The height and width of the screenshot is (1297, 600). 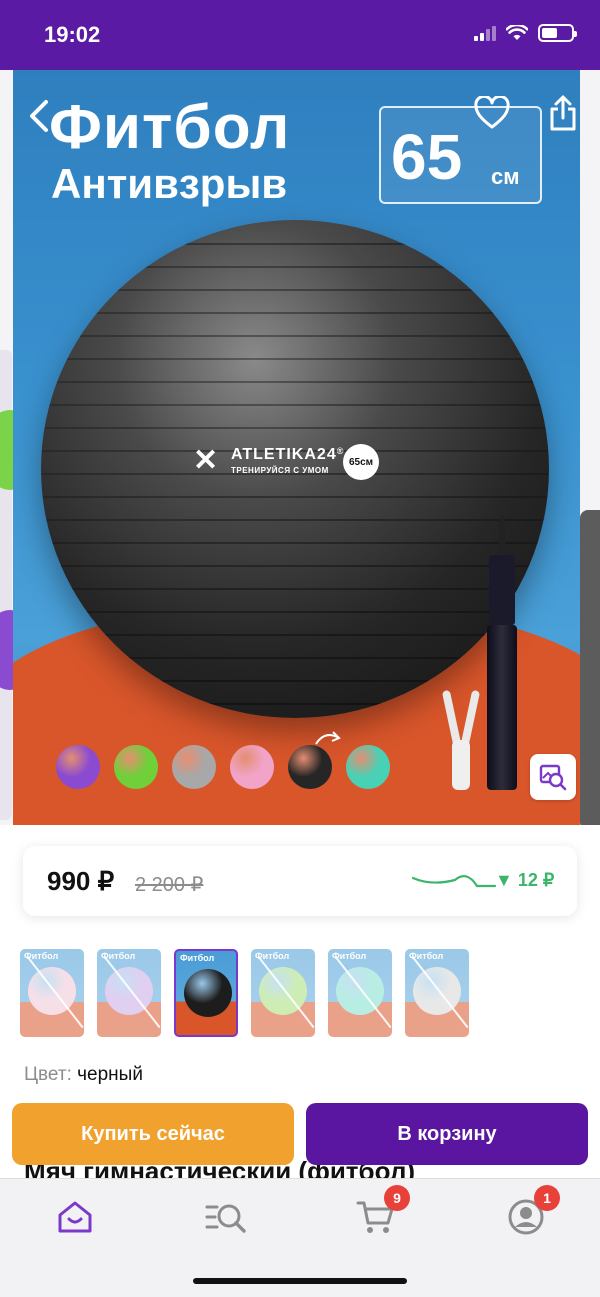 I want to click on tab-home, so click(x=75, y=1217).